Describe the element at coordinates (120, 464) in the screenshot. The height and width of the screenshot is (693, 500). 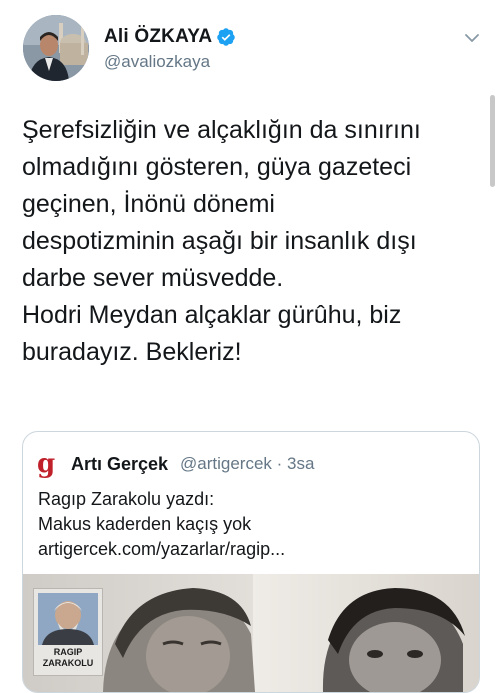
I see `quoted-author-name: Artı Gerçek` at that location.